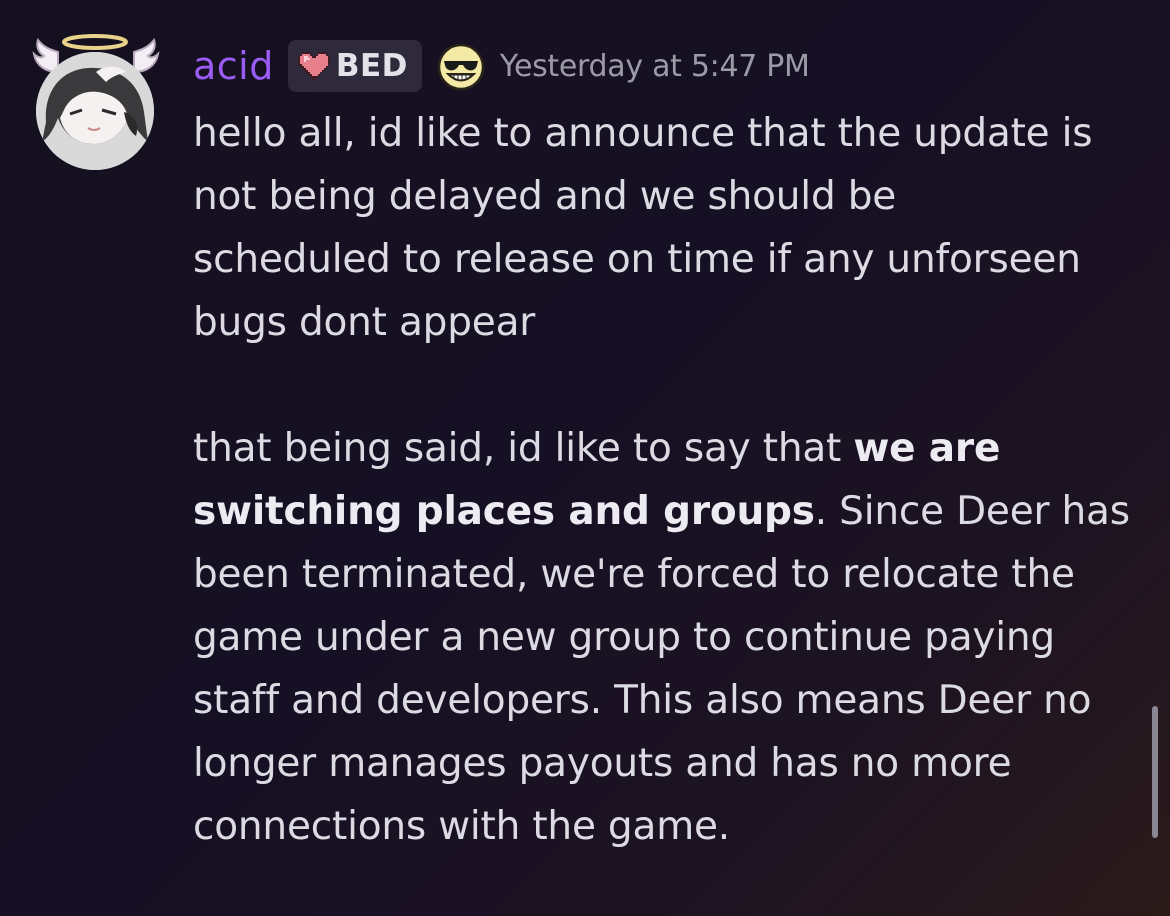 This screenshot has height=916, width=1170. I want to click on role-name: BED, so click(371, 66).